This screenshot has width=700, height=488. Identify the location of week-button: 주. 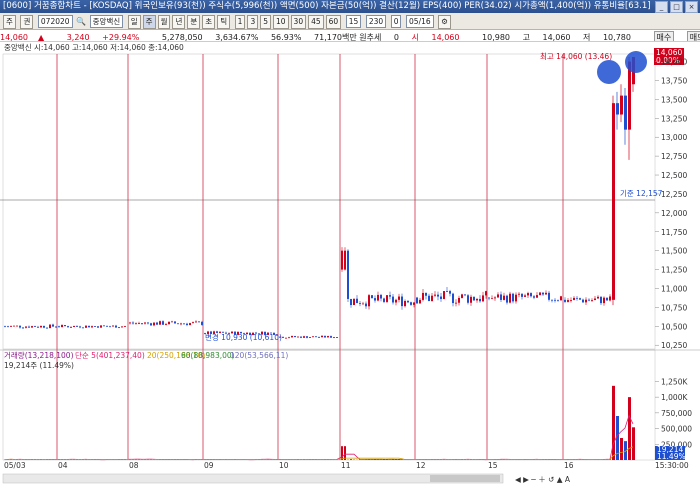
(149, 21).